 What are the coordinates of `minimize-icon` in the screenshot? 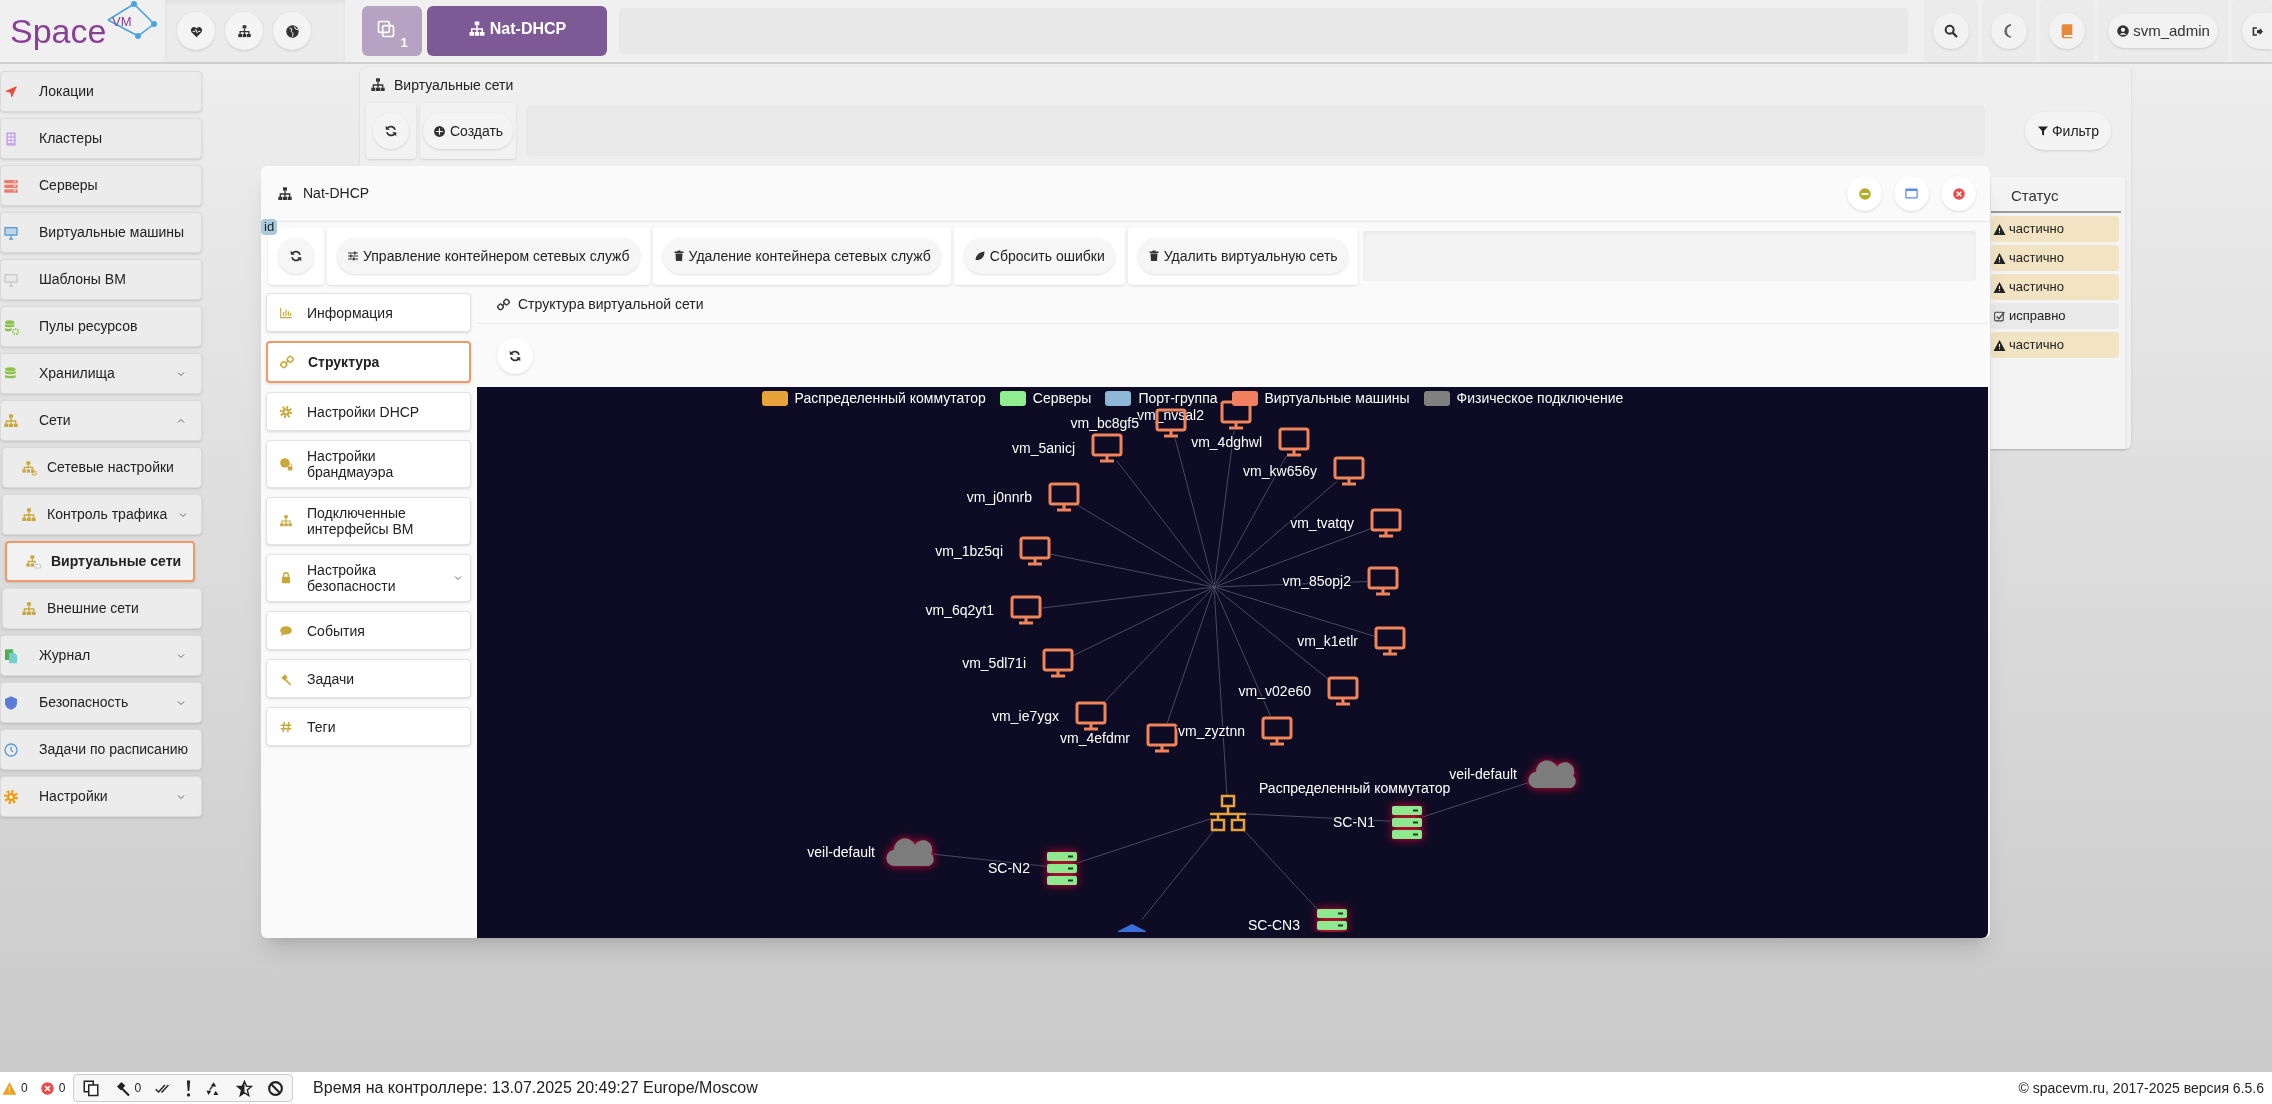 It's located at (1864, 193).